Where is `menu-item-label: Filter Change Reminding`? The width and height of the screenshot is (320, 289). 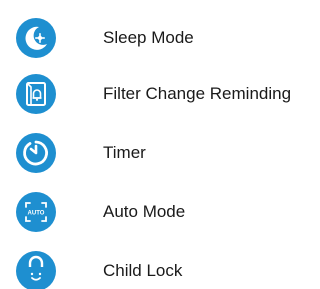
menu-item-label: Filter Change Reminding is located at coordinates (197, 93).